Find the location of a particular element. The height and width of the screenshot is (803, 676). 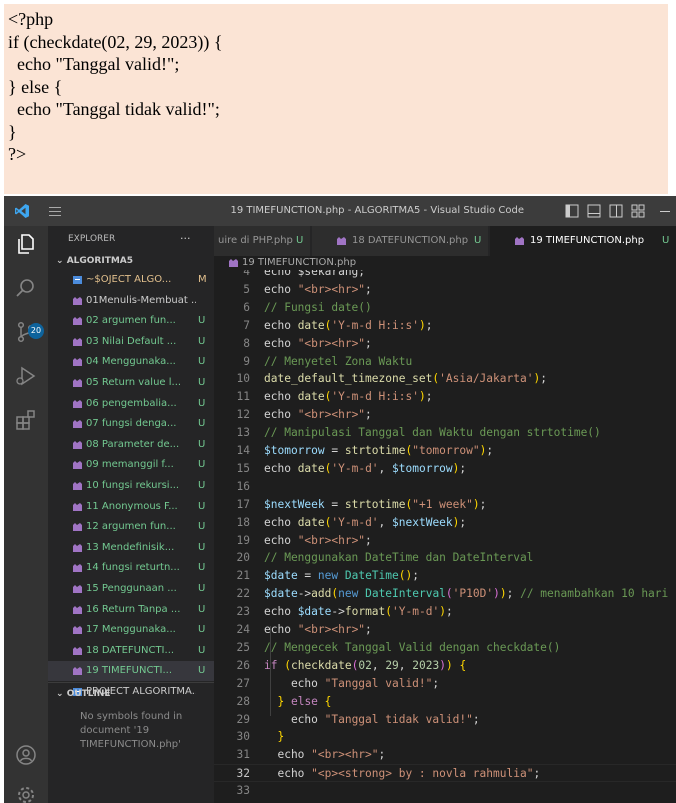

line-number: 18 is located at coordinates (243, 522).